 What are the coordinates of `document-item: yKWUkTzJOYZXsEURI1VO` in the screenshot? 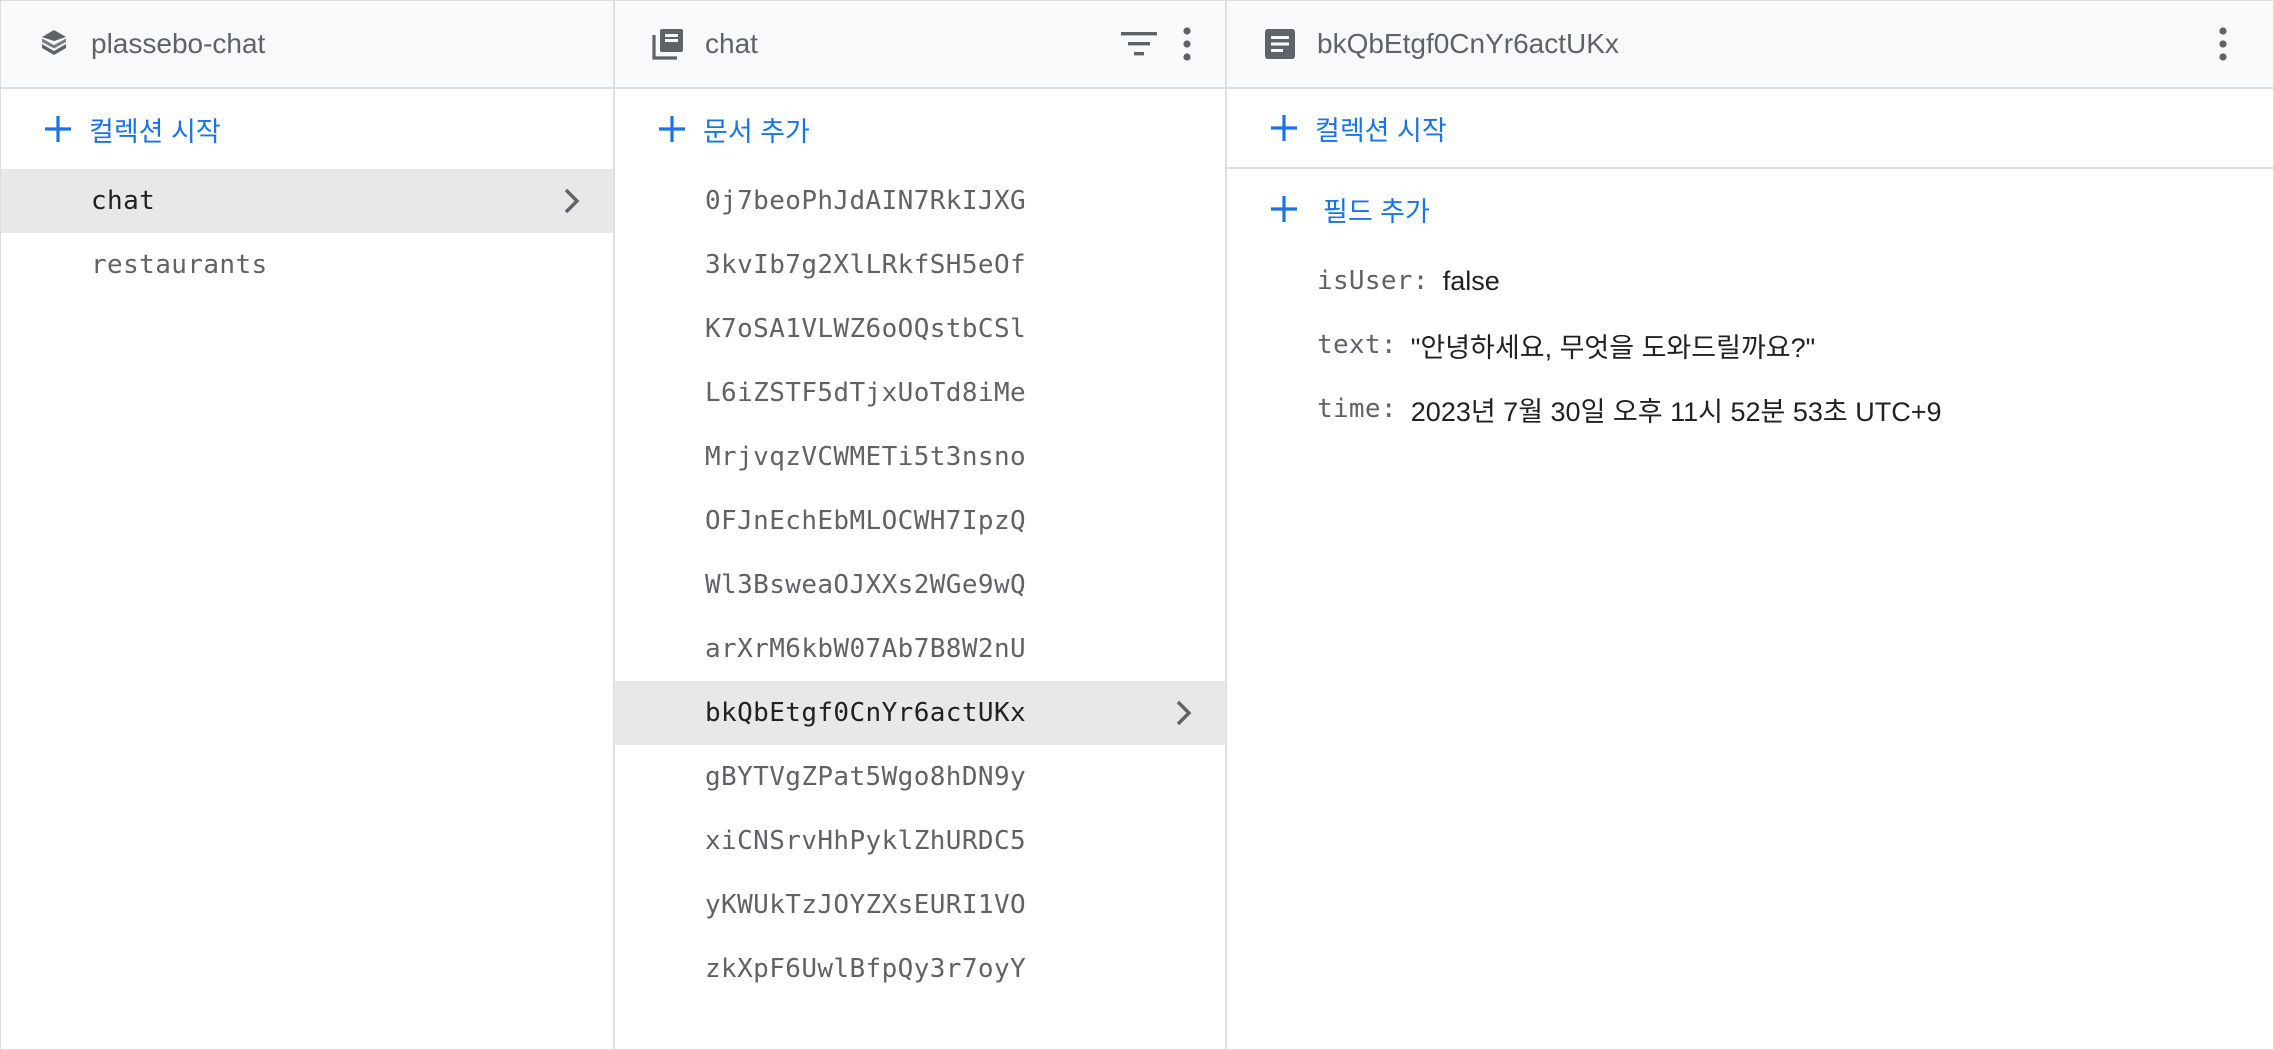 It's located at (920, 905).